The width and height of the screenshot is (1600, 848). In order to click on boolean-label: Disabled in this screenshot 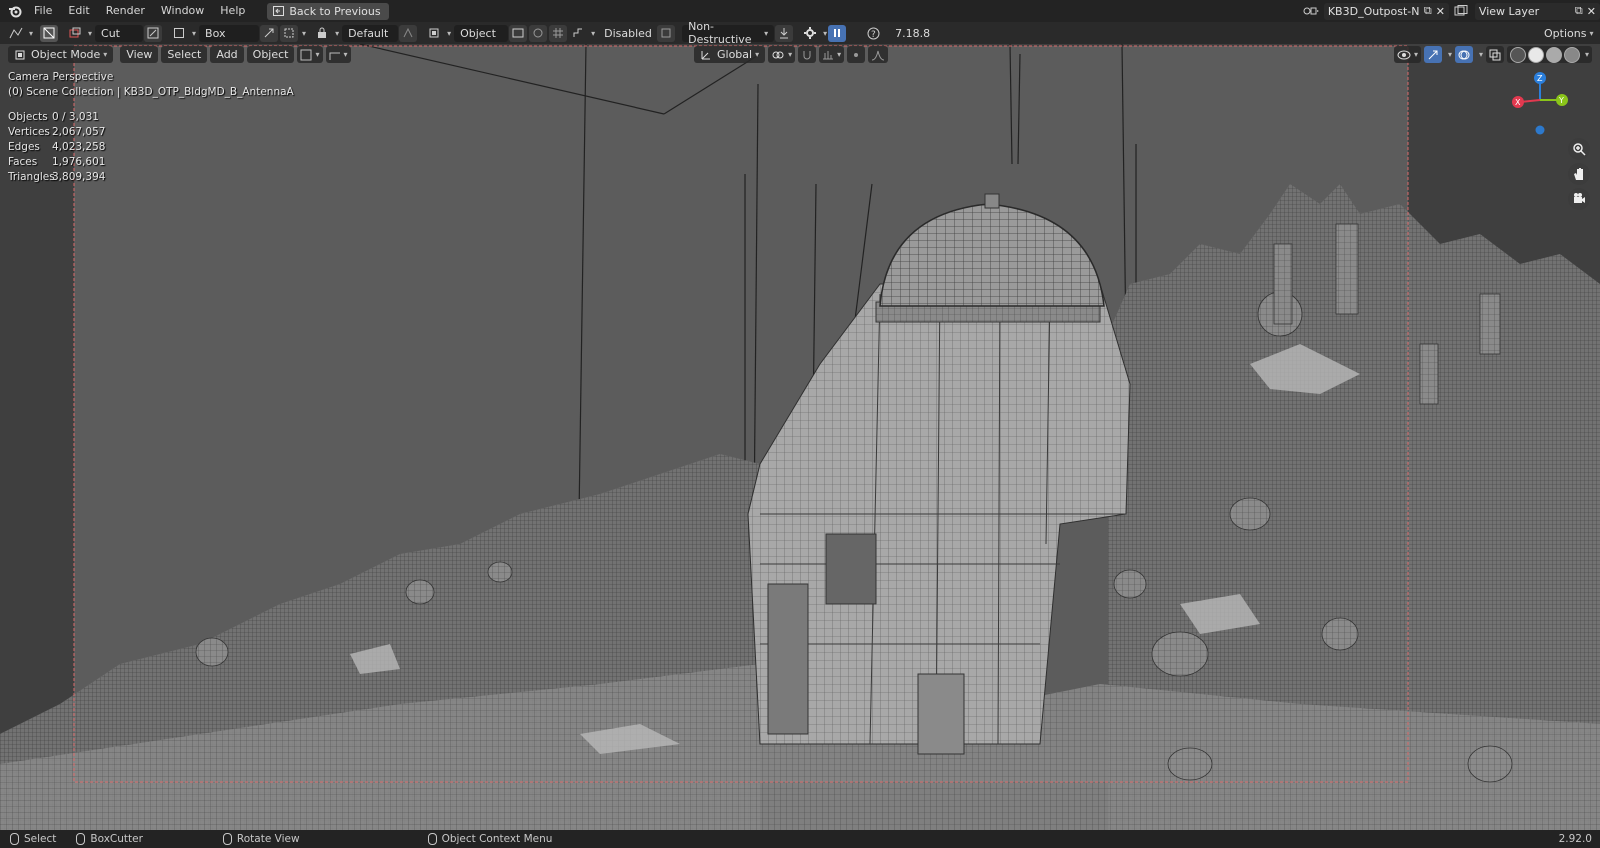, I will do `click(628, 33)`.